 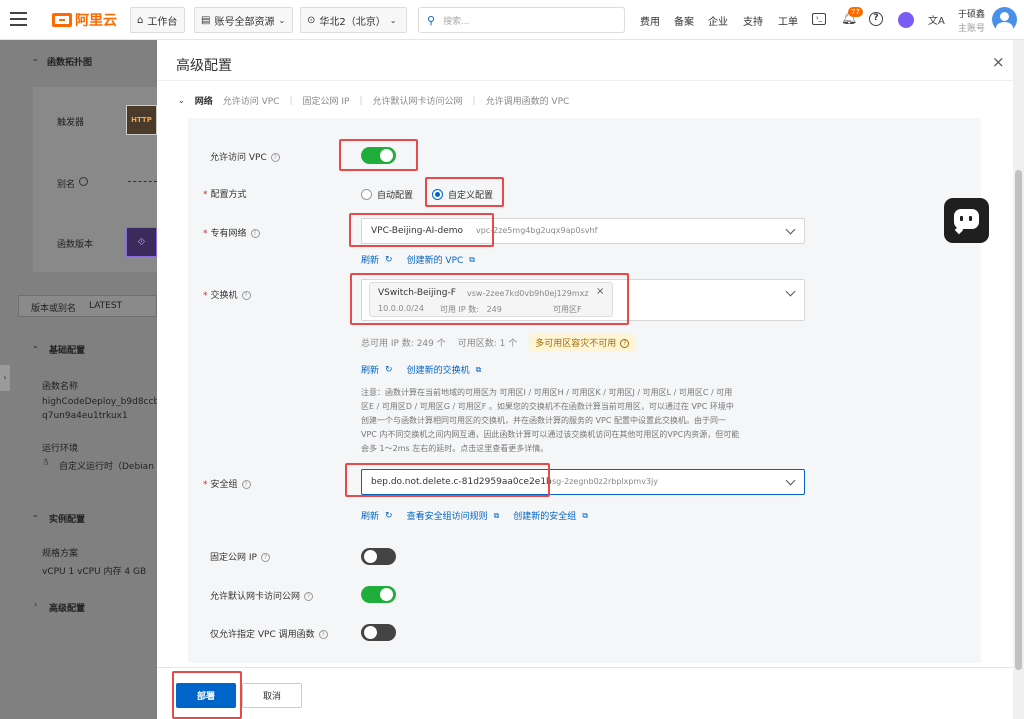 I want to click on user-role: 主账号, so click(x=972, y=29).